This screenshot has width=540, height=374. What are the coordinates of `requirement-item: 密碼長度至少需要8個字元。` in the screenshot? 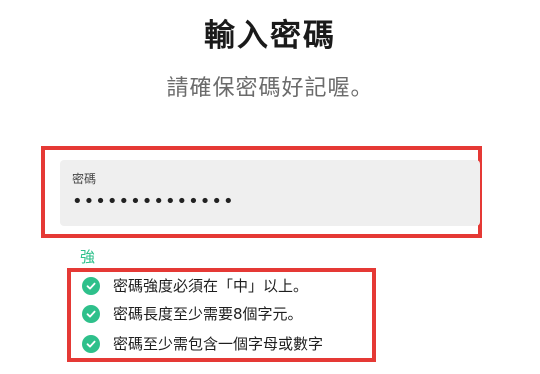 It's located at (192, 313).